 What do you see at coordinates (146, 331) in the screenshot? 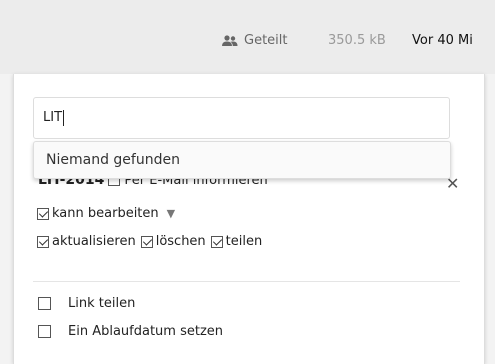
I see `expiry-label: Ein Ablaufdatum setzen` at bounding box center [146, 331].